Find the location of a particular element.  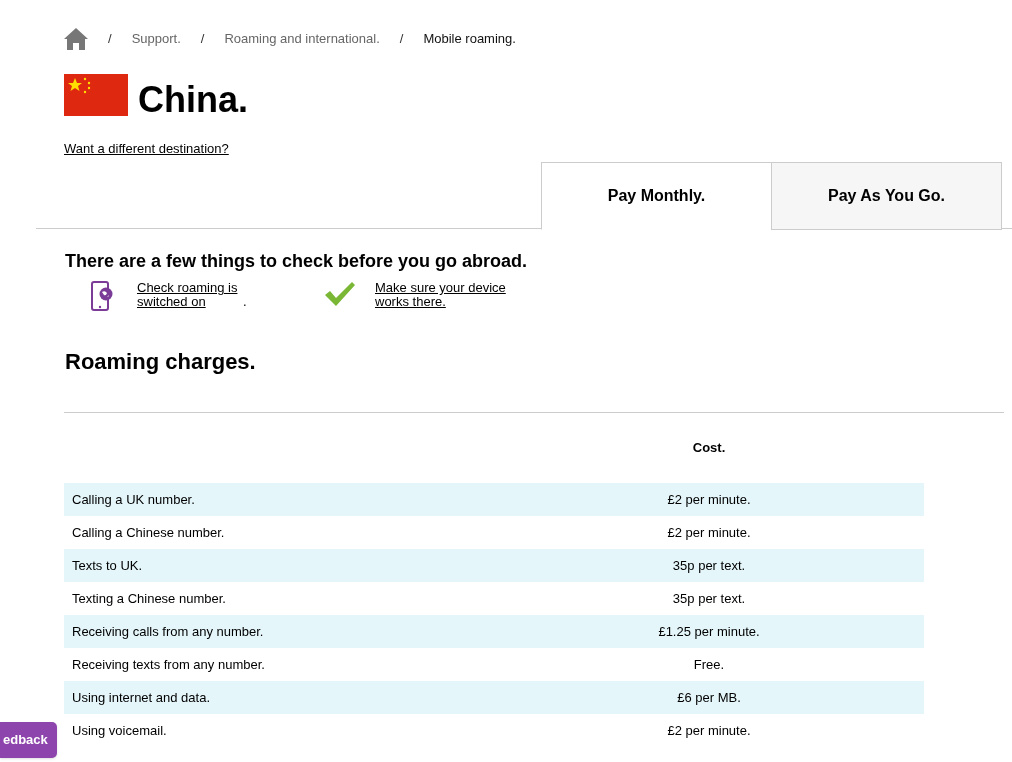

plan-tab: Pay Monthly. is located at coordinates (656, 196).